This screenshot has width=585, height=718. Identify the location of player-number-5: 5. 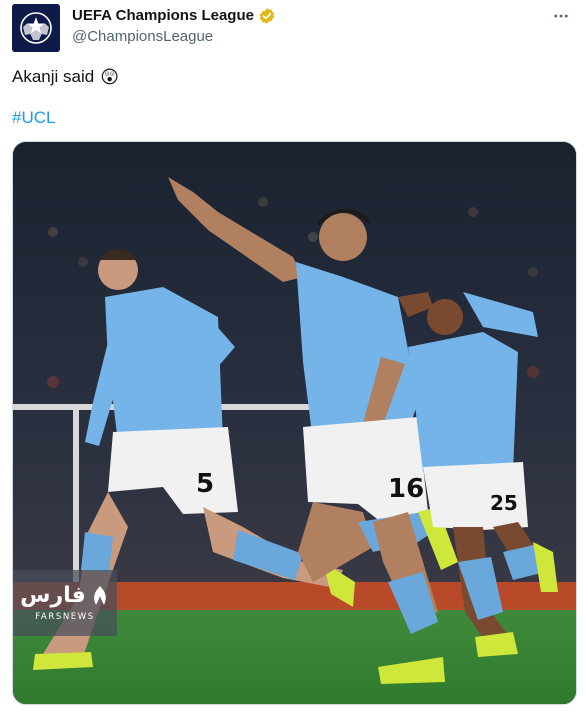
(205, 484).